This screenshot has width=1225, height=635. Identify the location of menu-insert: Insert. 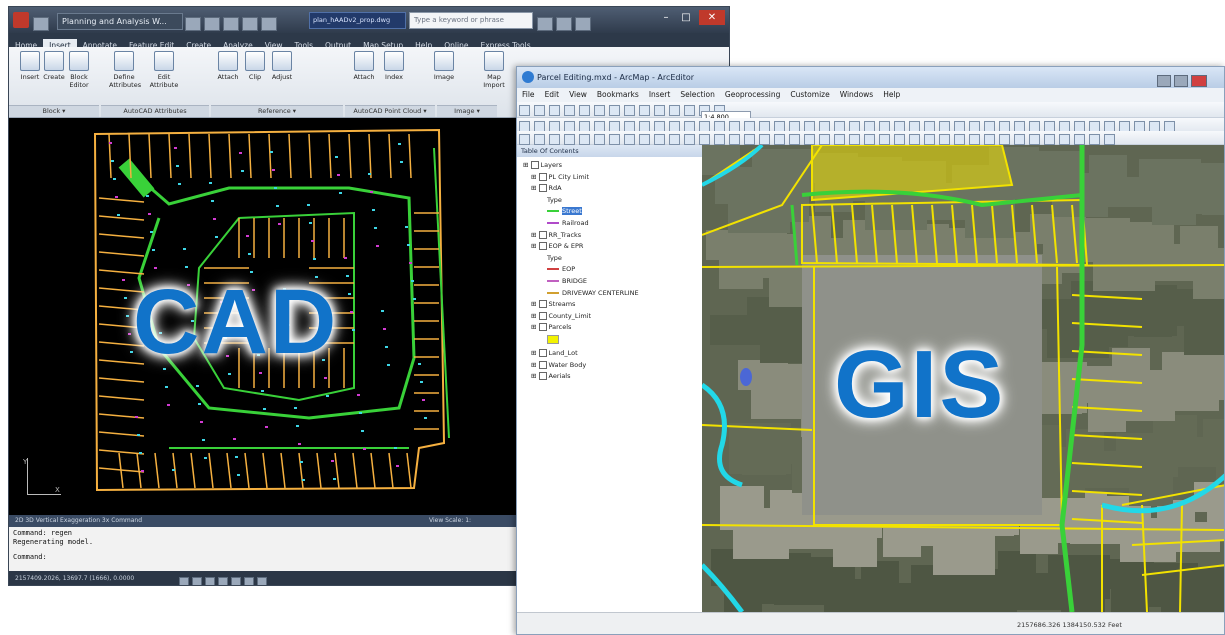
(660, 95).